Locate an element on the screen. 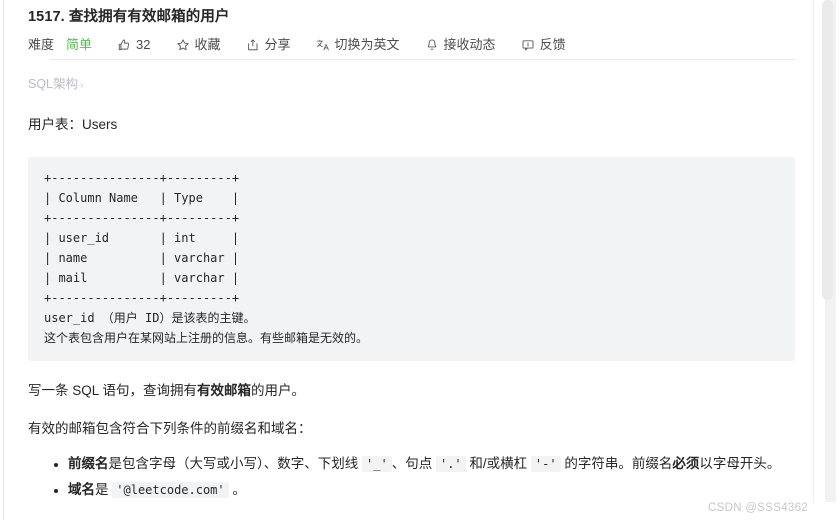 The width and height of the screenshot is (839, 520). favorite-label: 收藏 is located at coordinates (207, 44).